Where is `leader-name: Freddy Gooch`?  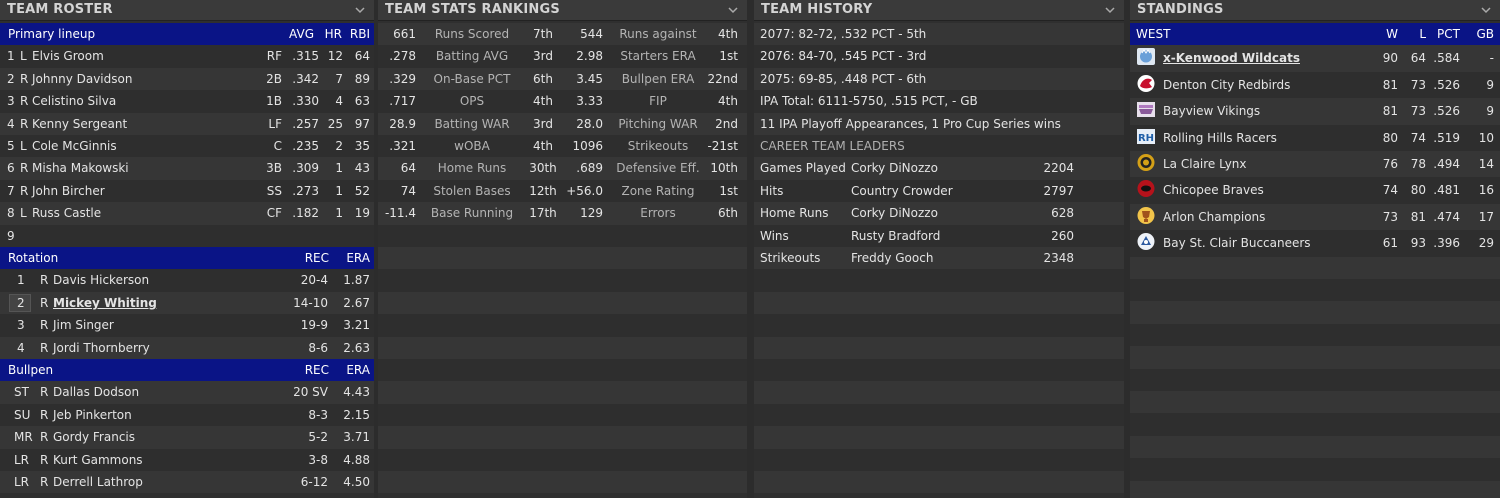
leader-name: Freddy Gooch is located at coordinates (892, 258).